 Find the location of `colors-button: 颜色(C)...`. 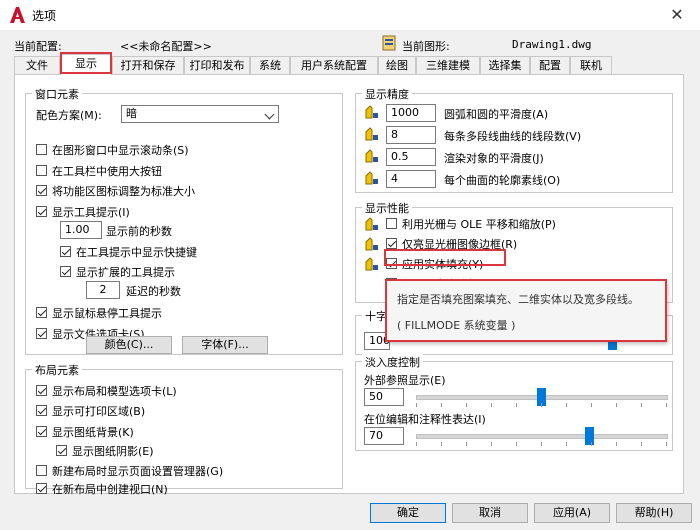

colors-button: 颜色(C)... is located at coordinates (129, 345).